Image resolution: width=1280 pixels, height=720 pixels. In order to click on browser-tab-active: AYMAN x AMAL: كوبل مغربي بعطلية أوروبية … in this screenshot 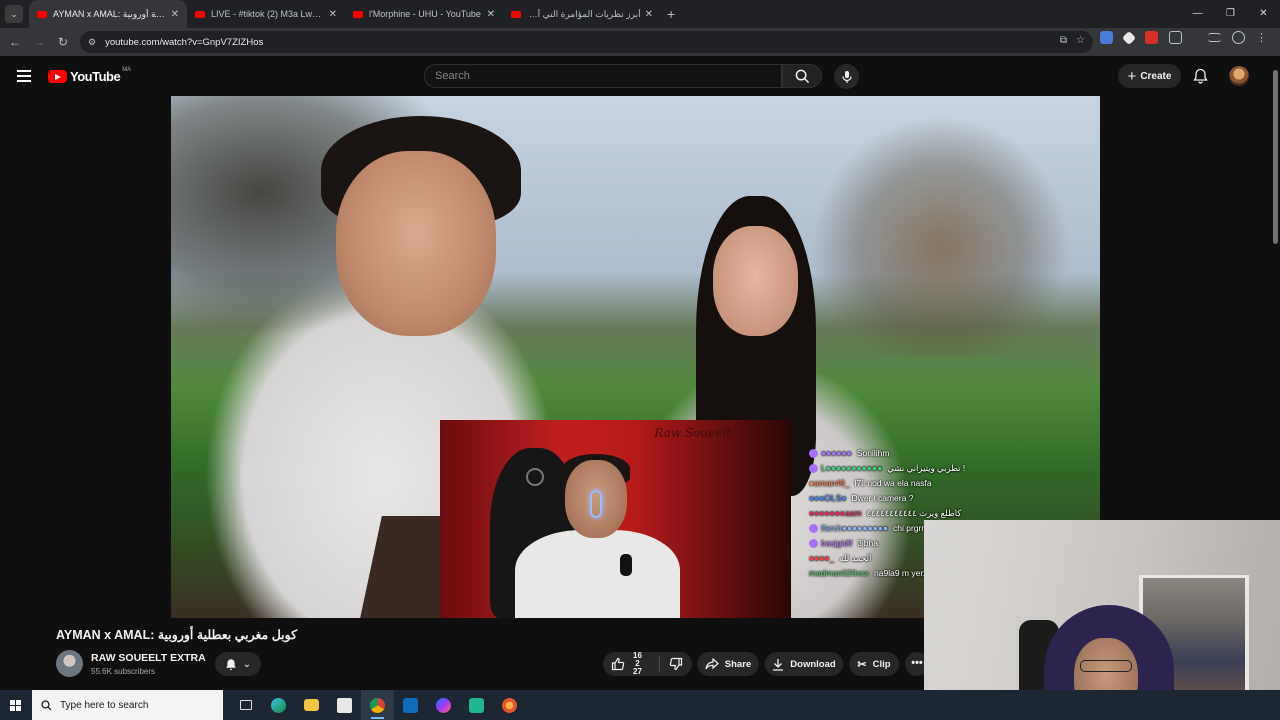, I will do `click(108, 14)`.